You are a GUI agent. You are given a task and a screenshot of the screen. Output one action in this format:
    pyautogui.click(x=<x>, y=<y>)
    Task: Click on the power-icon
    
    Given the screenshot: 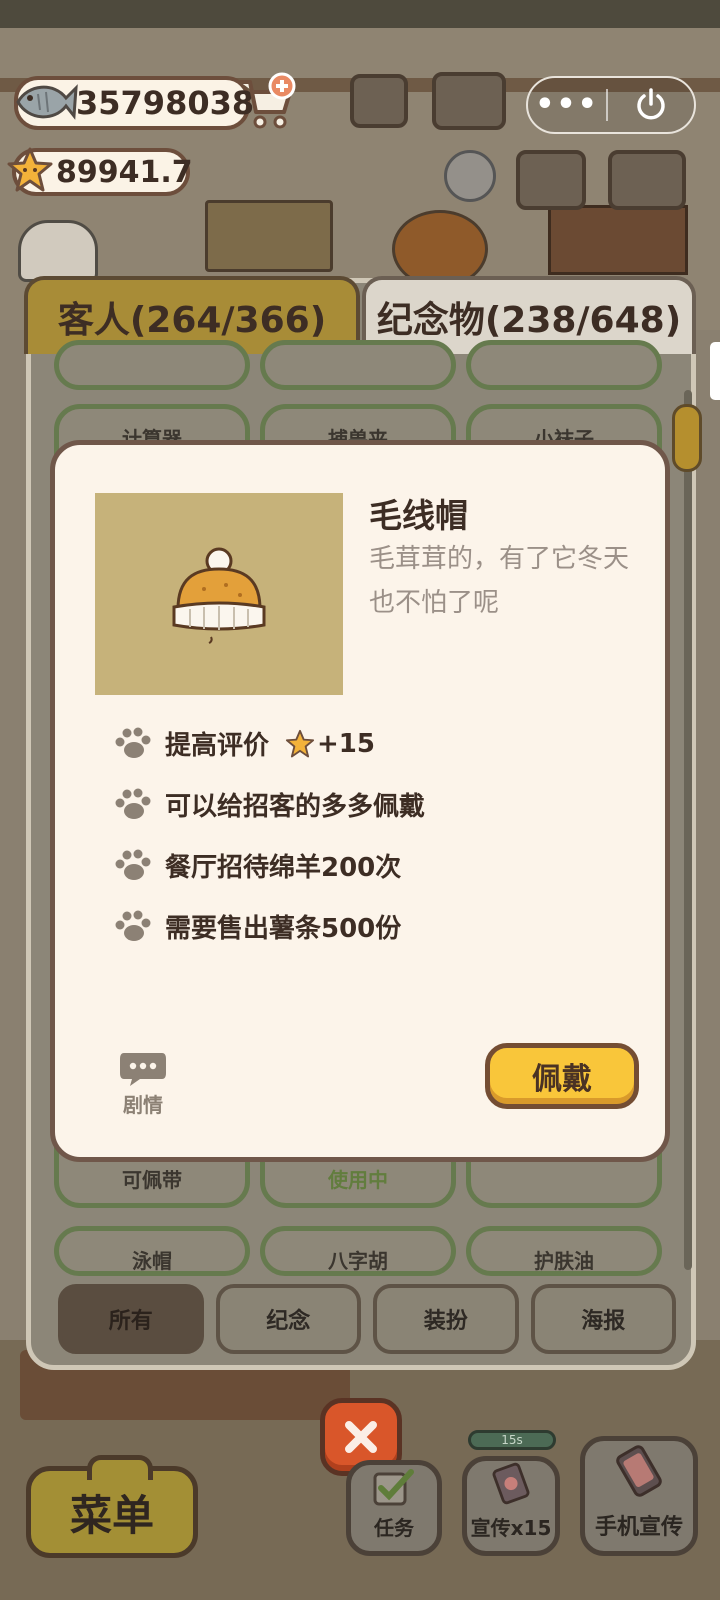 What is the action you would take?
    pyautogui.click(x=651, y=104)
    